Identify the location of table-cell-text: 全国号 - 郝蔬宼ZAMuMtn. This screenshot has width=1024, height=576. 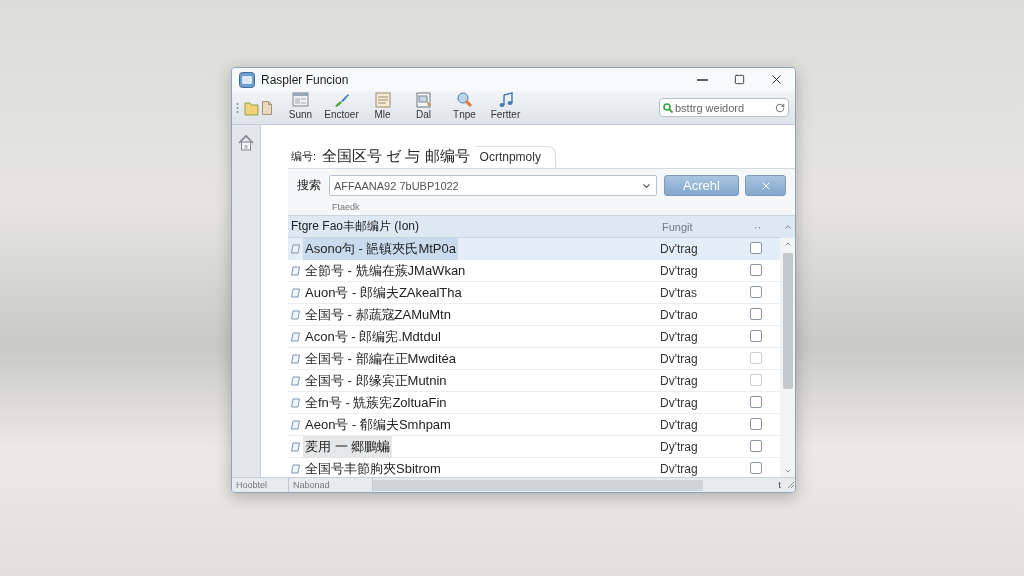
(378, 315).